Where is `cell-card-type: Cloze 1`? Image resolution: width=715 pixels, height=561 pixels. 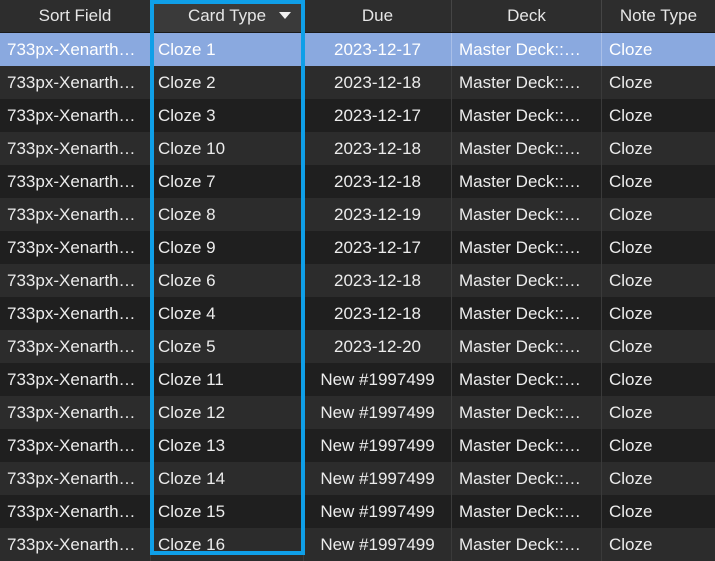 cell-card-type: Cloze 1 is located at coordinates (227, 49).